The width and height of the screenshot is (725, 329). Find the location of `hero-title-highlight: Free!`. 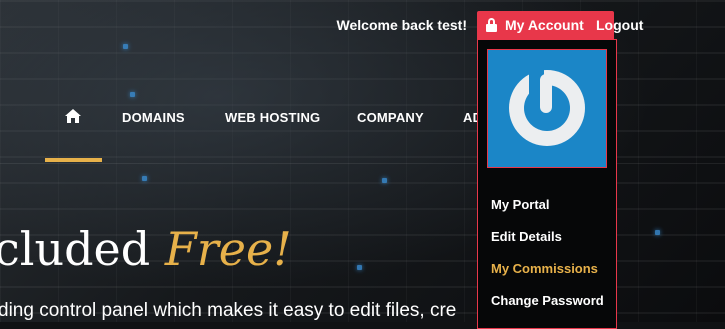

hero-title-highlight: Free! is located at coordinates (228, 249).